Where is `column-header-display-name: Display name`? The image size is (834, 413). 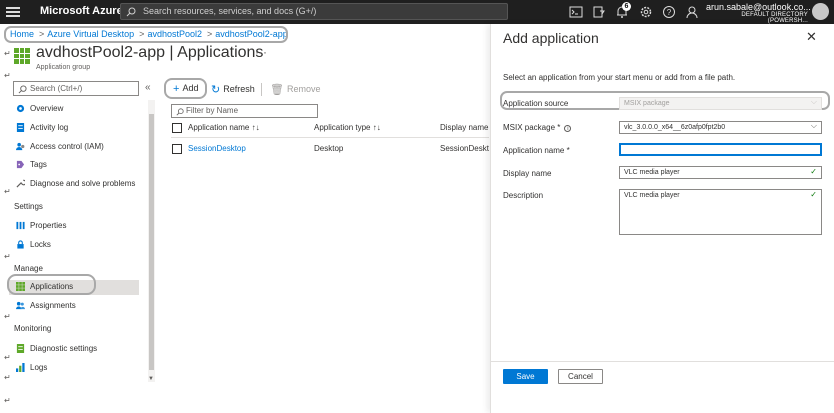 column-header-display-name: Display name is located at coordinates (464, 127).